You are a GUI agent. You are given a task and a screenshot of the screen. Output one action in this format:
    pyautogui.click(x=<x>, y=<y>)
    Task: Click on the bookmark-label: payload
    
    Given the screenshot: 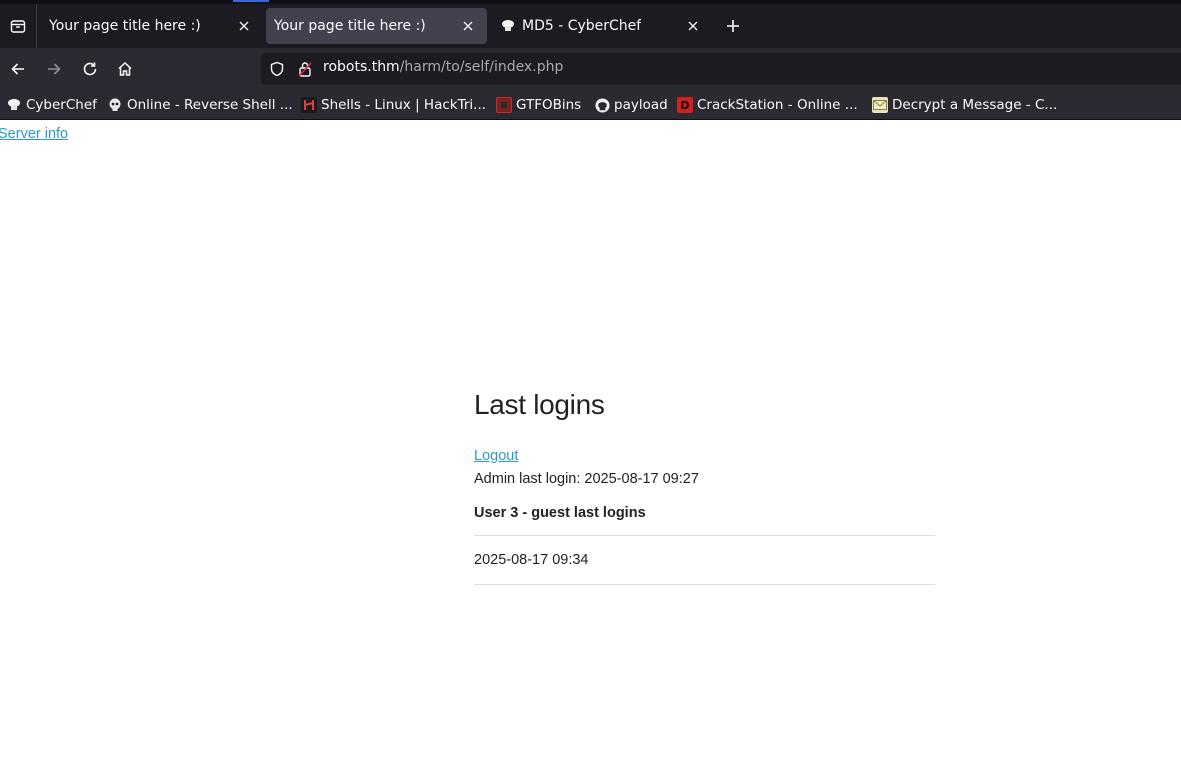 What is the action you would take?
    pyautogui.click(x=641, y=105)
    